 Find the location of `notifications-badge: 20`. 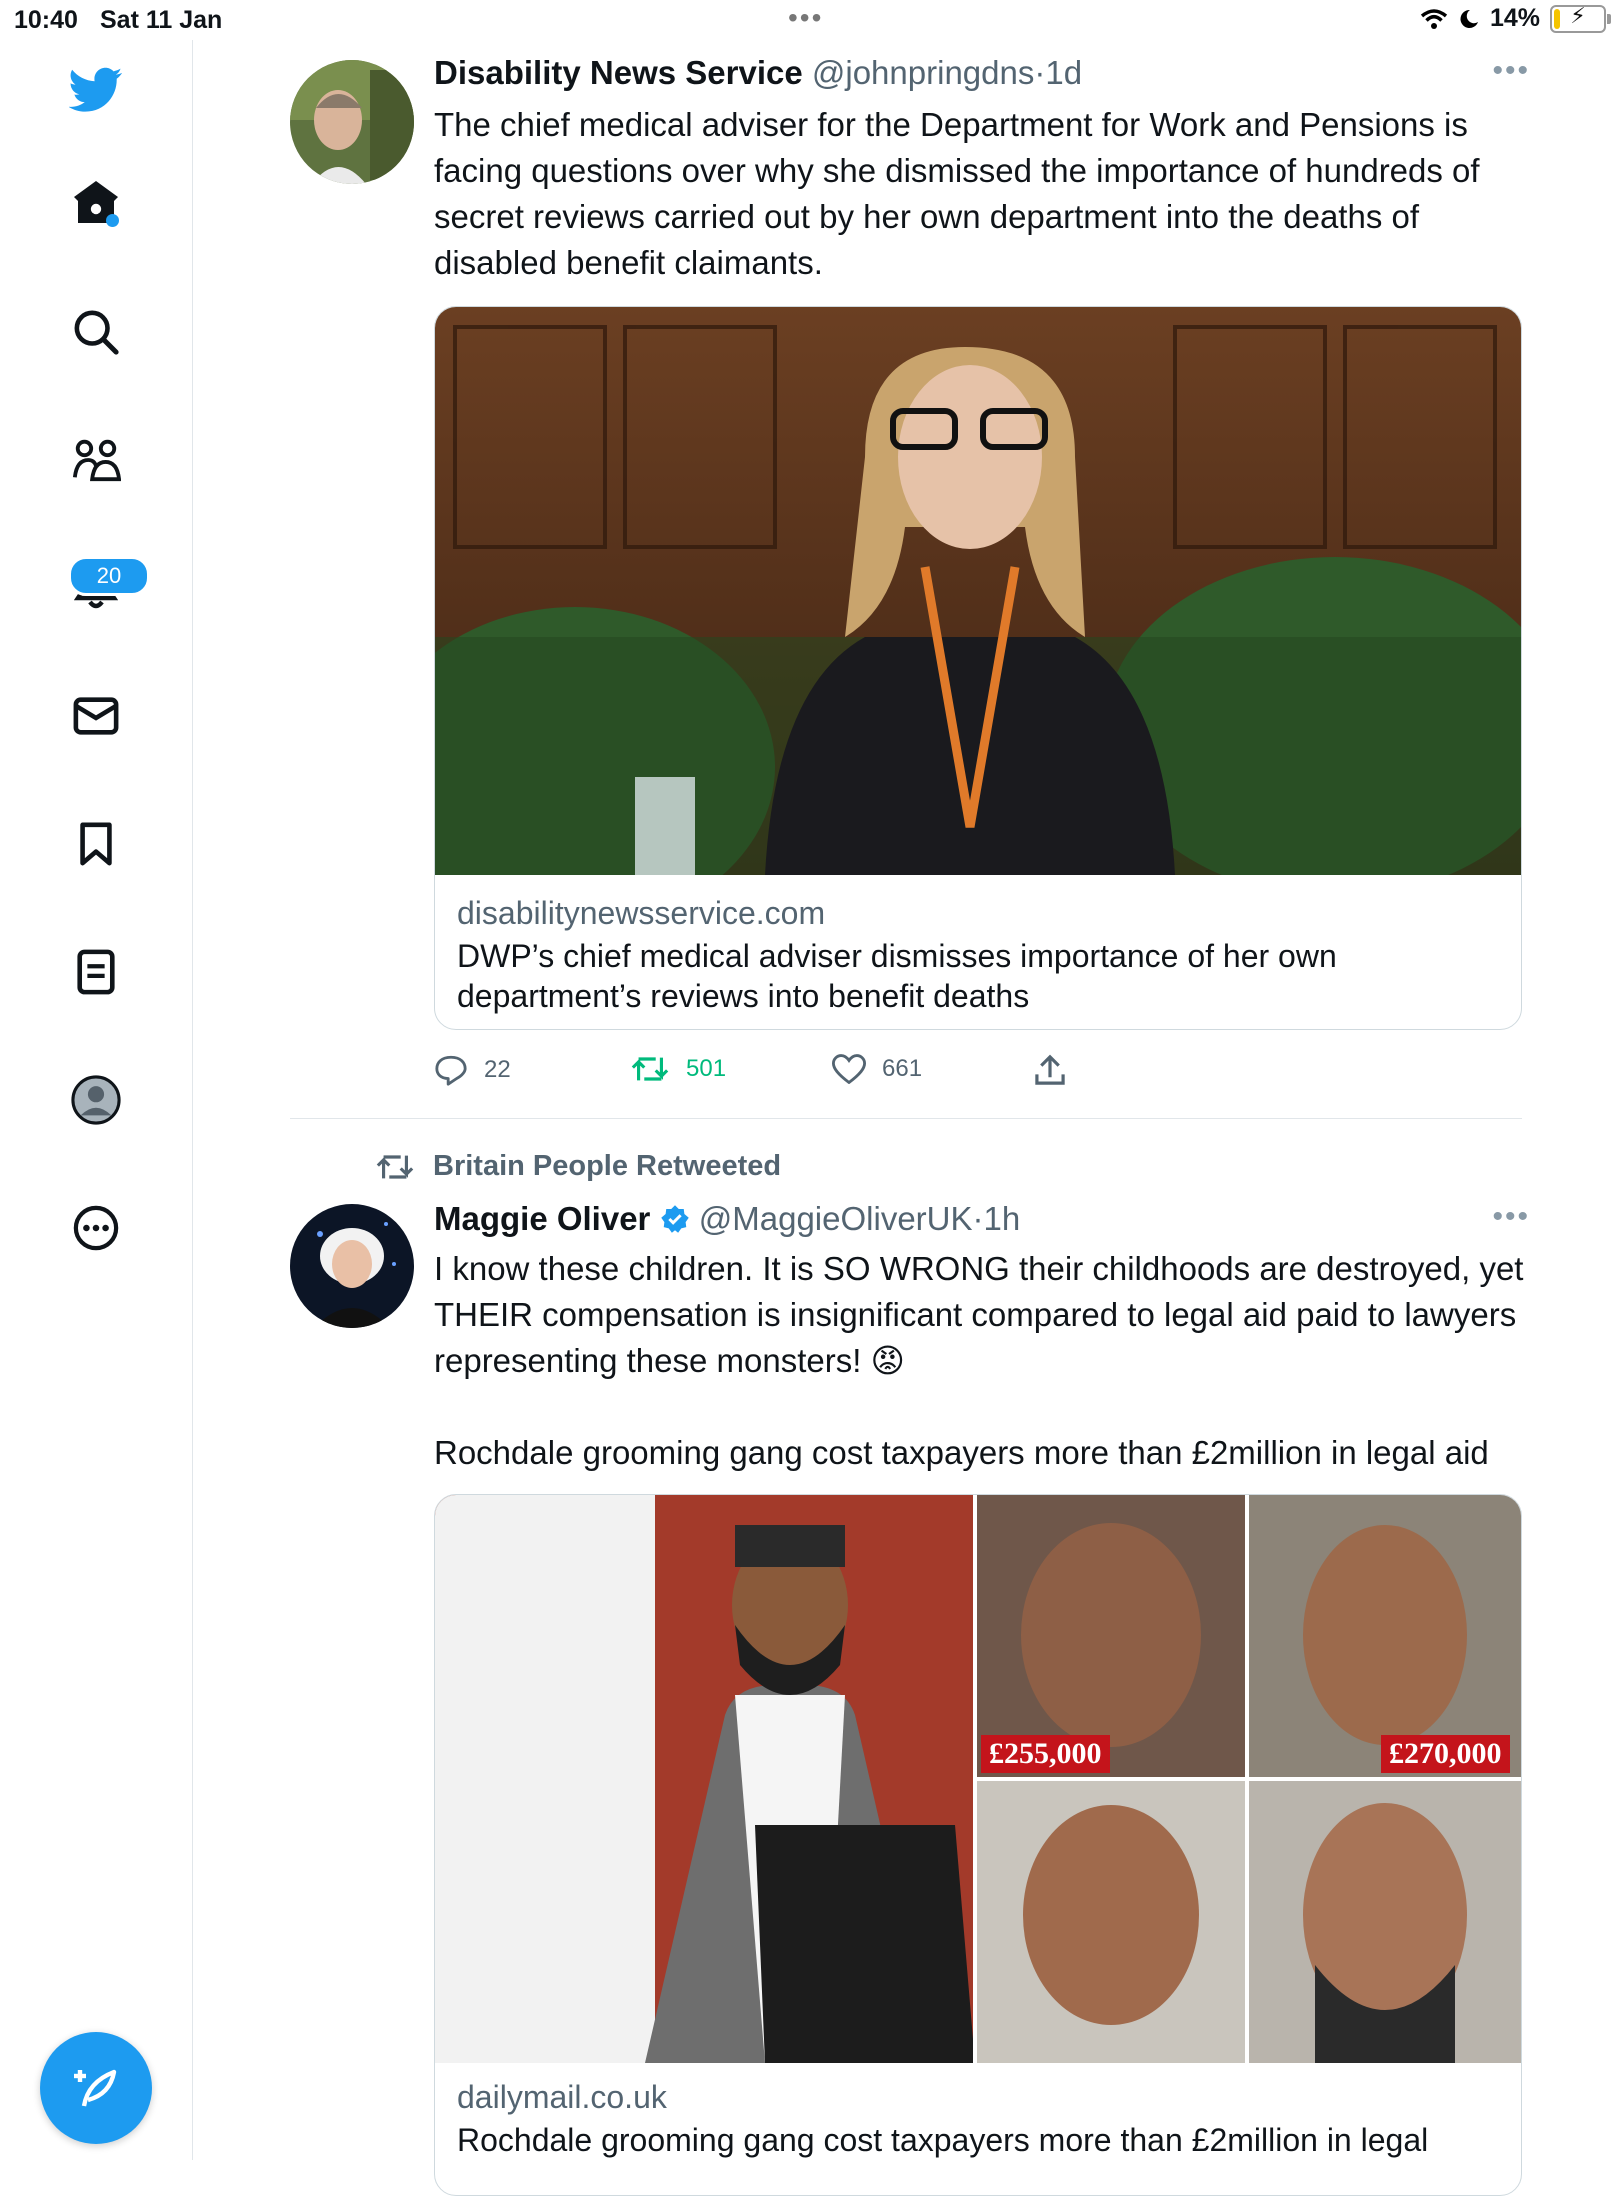

notifications-badge: 20 is located at coordinates (109, 576).